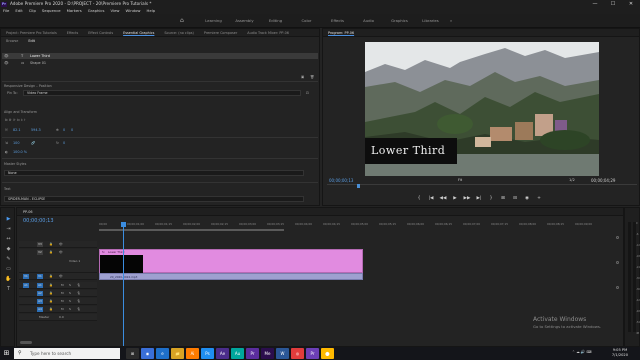  What do you see at coordinates (358, 186) in the screenshot?
I see `program-playhead` at bounding box center [358, 186].